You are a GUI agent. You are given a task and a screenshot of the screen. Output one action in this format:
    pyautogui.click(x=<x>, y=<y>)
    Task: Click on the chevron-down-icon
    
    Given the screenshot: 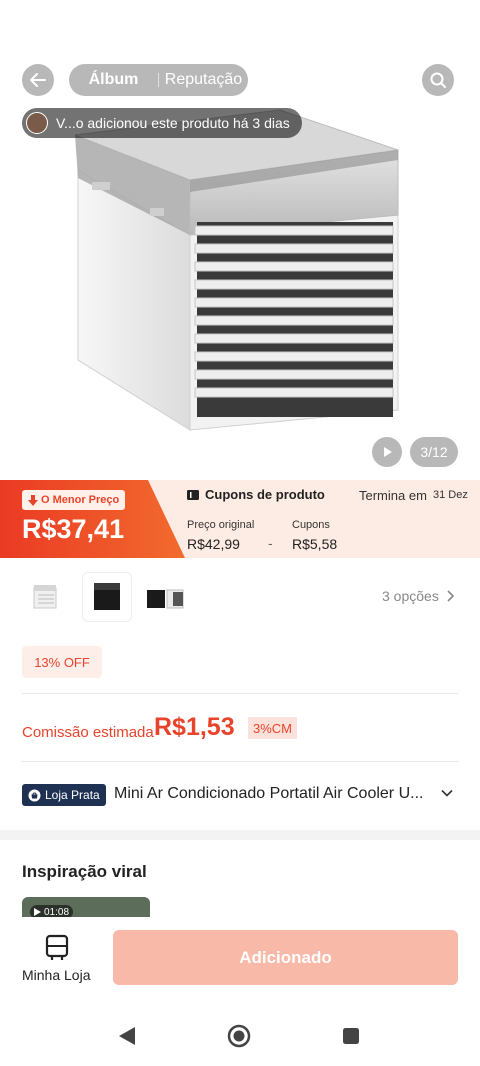 What is the action you would take?
    pyautogui.click(x=447, y=793)
    